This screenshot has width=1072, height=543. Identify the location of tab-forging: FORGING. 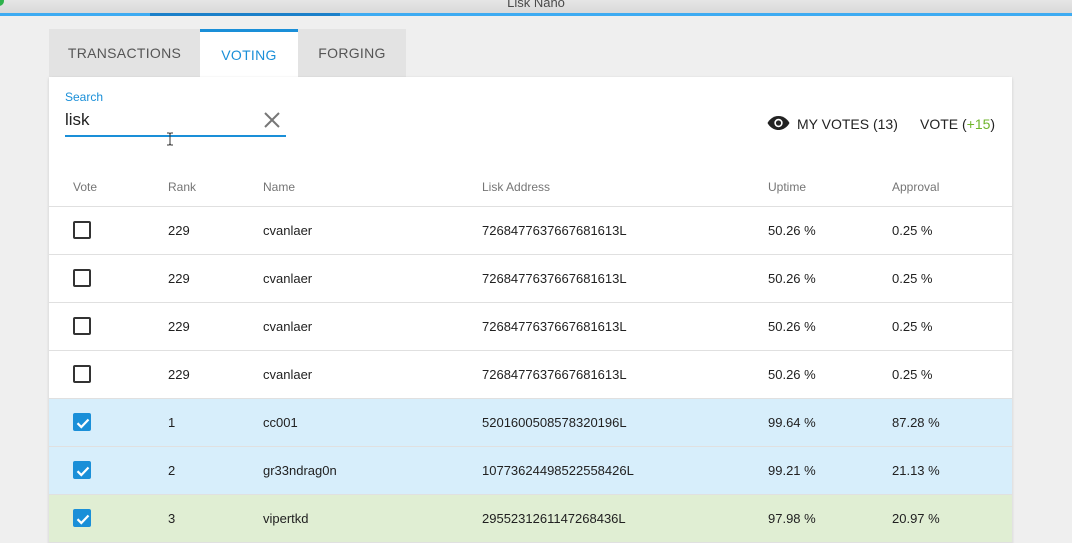
(352, 53).